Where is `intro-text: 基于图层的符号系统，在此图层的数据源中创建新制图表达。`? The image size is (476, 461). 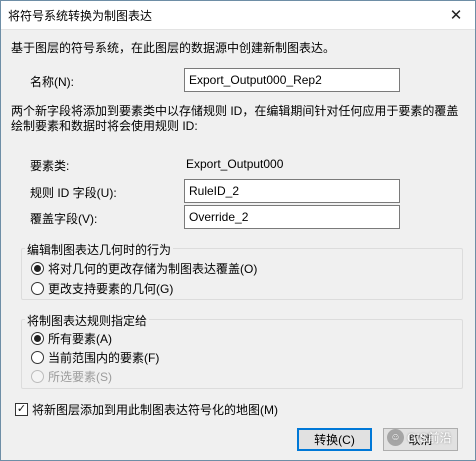
intro-text: 基于图层的符号系统，在此图层的数据源中创建新制图表达。 is located at coordinates (173, 48).